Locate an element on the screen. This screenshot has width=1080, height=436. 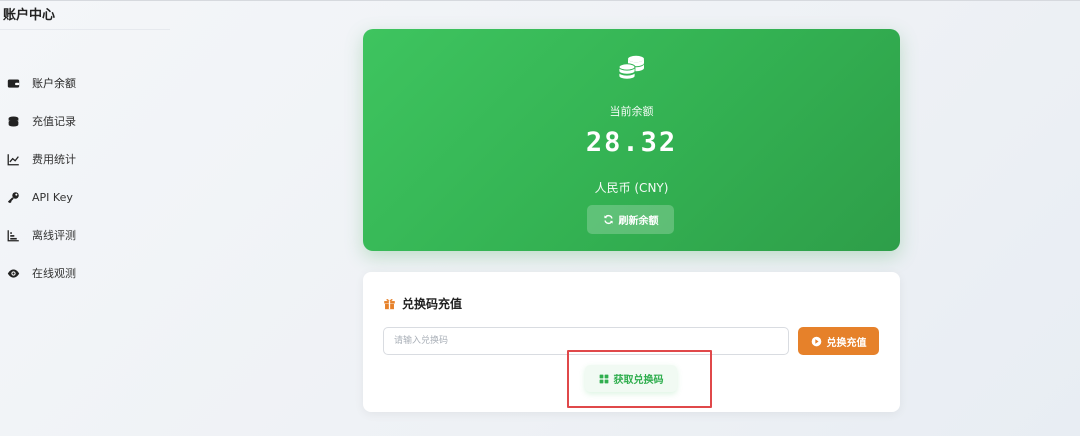
sidebar-item-online-monitor: 在线观测 is located at coordinates (85, 273).